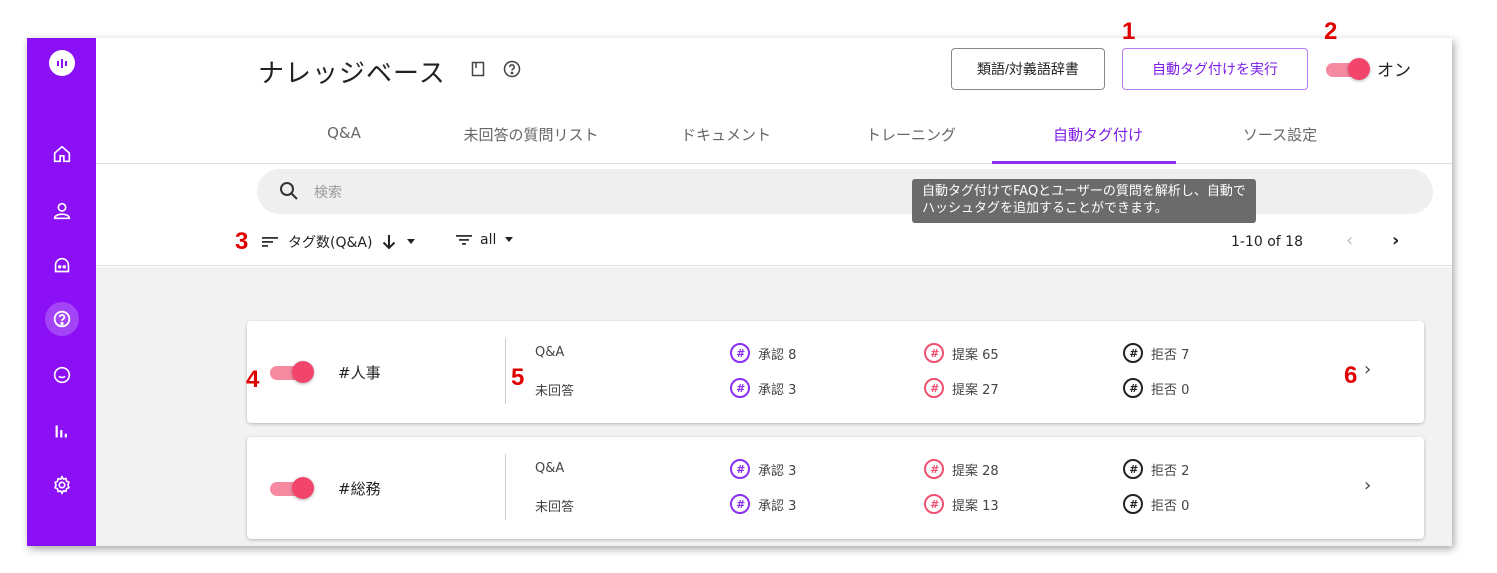 The height and width of the screenshot is (573, 1497). I want to click on reject-count: 拒否 2, so click(1170, 471).